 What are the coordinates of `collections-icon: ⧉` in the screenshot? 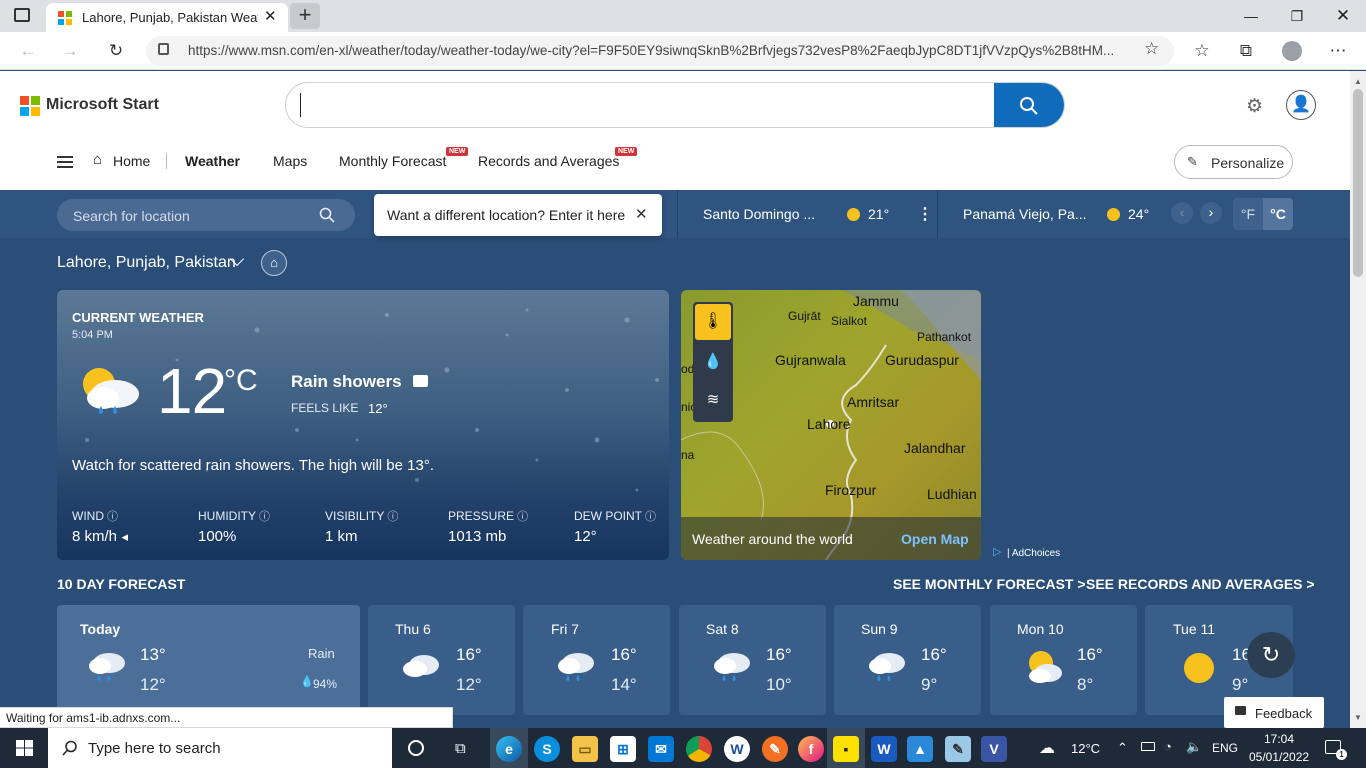 It's located at (1246, 51).